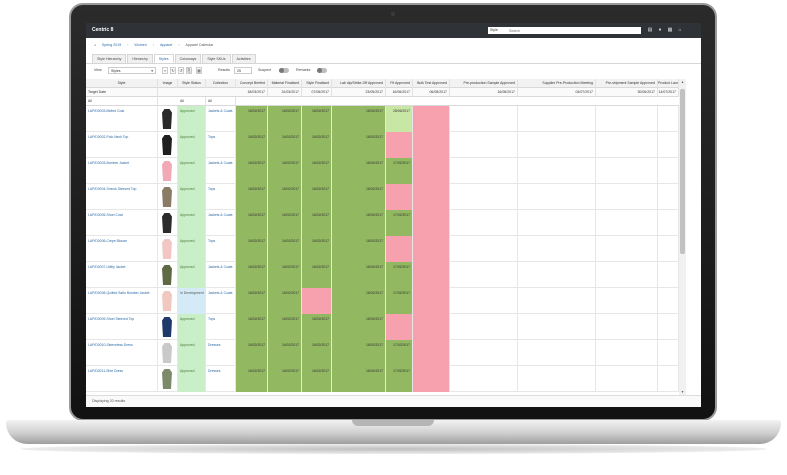  What do you see at coordinates (192, 83) in the screenshot?
I see `column-header: Style Status` at bounding box center [192, 83].